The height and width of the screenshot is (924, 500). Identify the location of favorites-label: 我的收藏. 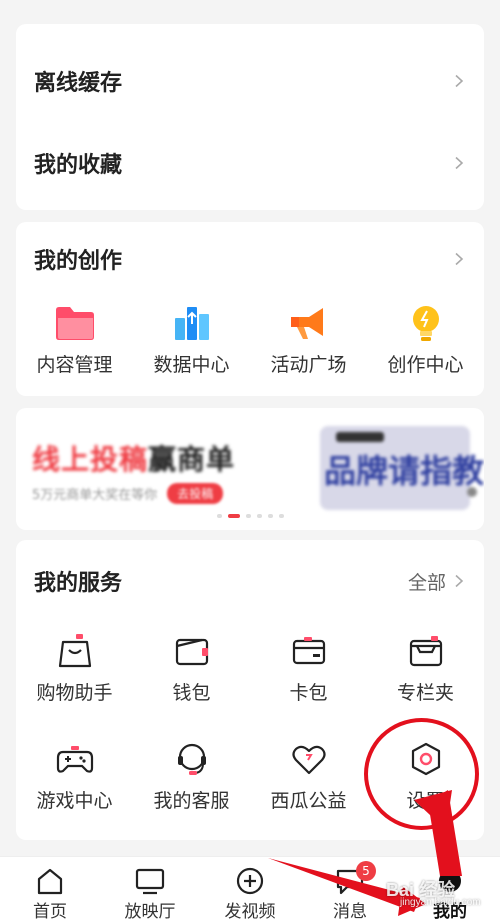
(78, 165).